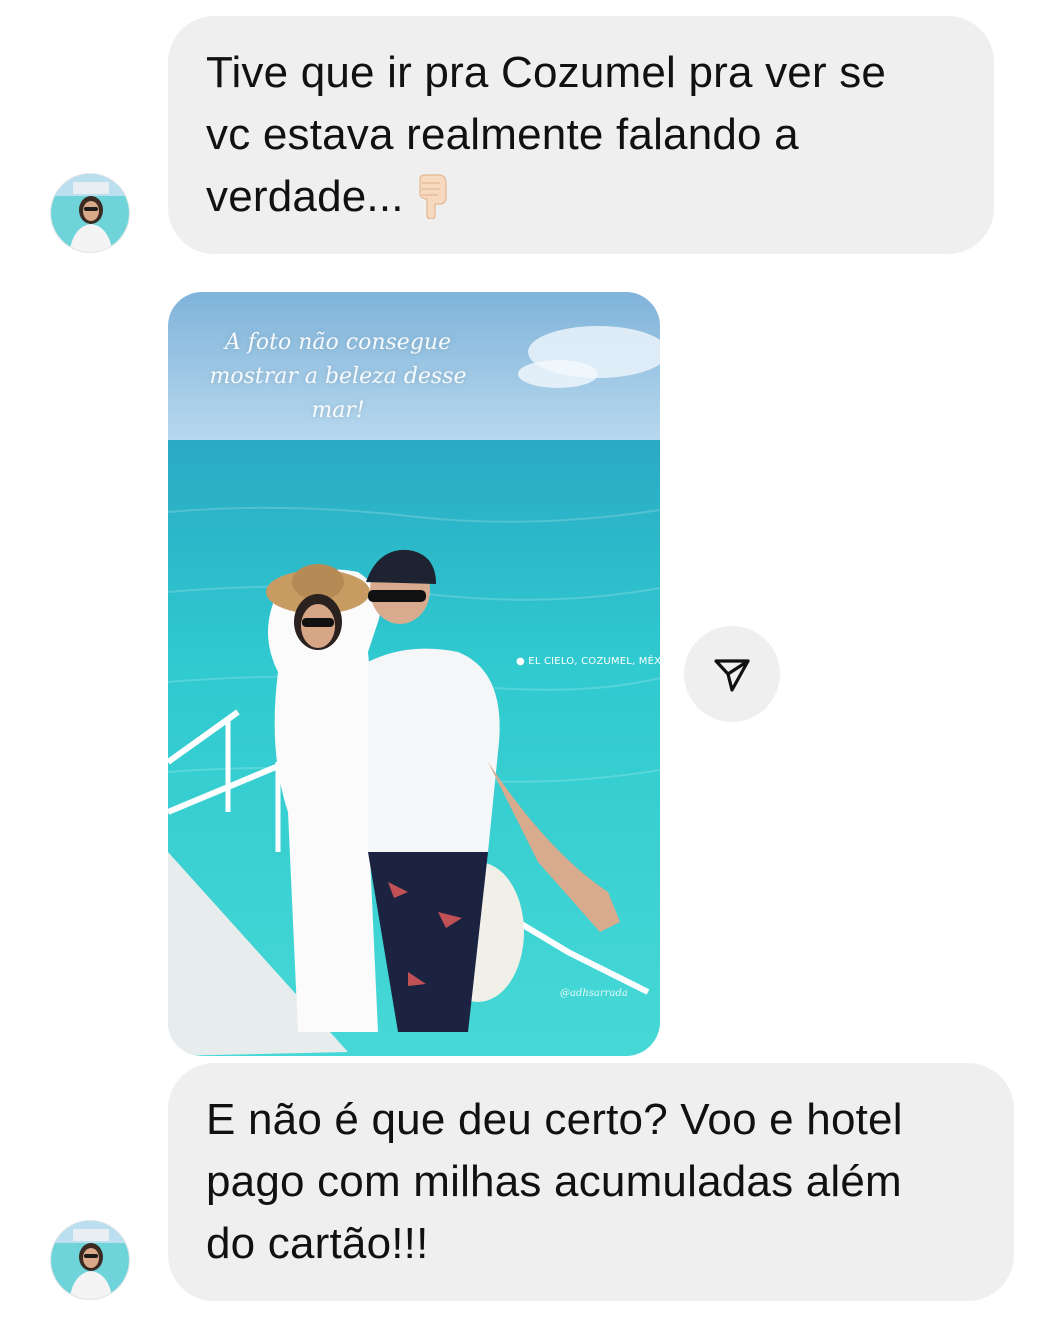 This screenshot has width=1047, height=1324. What do you see at coordinates (502, 134) in the screenshot?
I see `message-line: vc estava realmente falando a` at bounding box center [502, 134].